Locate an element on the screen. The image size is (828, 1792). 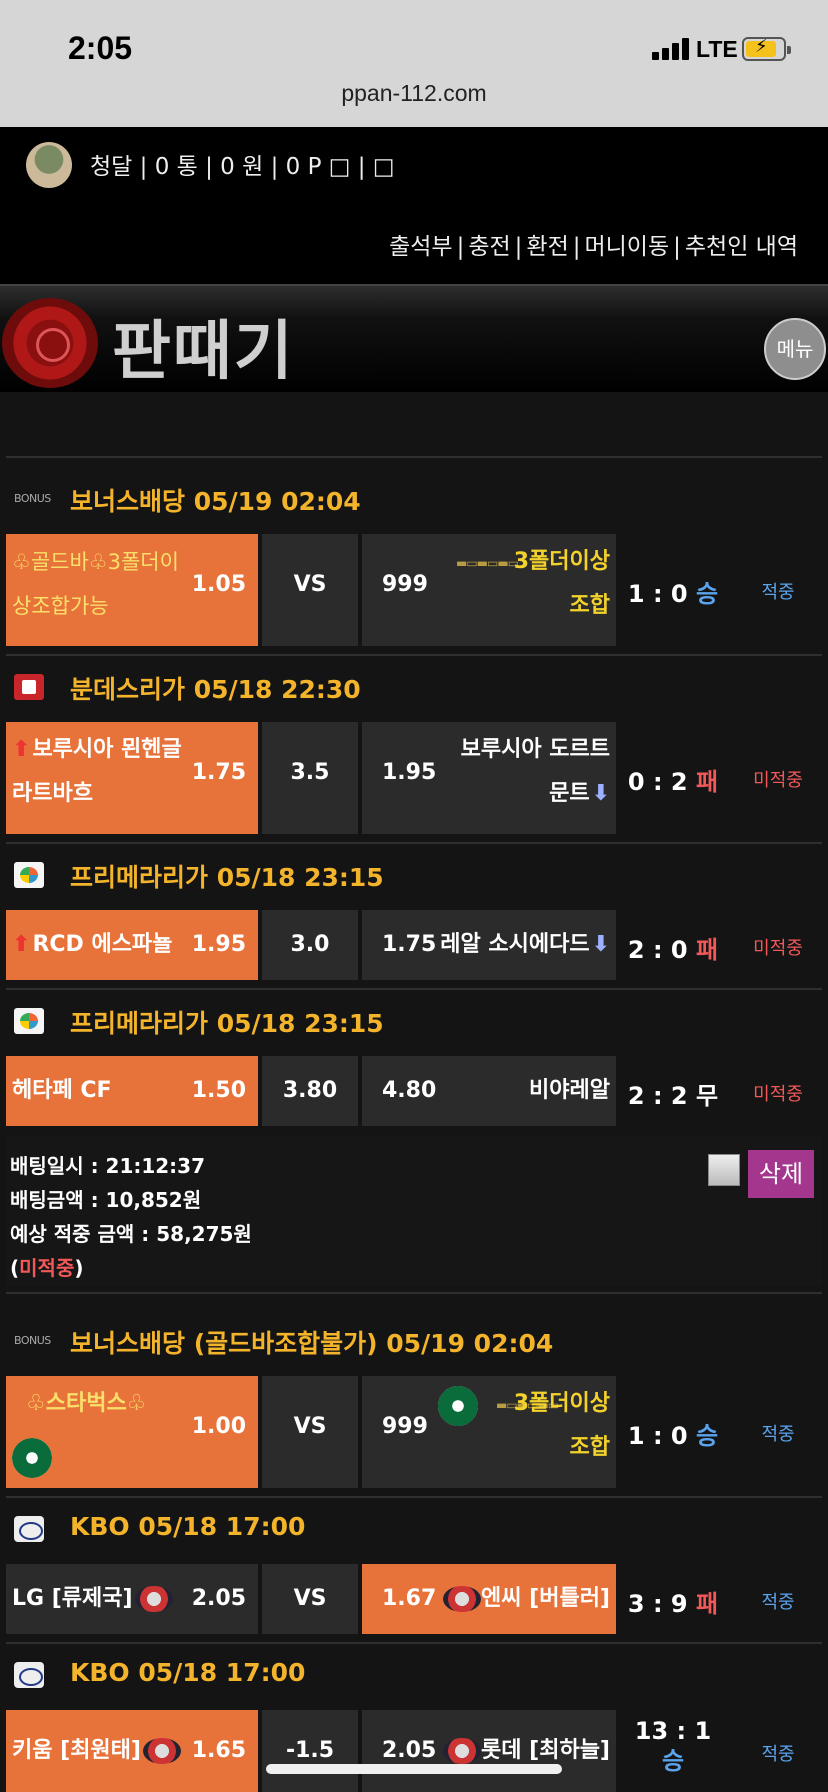
home-option: ⬆보루시아 묀헨글라트바흐 1.75 is located at coordinates (132, 778).